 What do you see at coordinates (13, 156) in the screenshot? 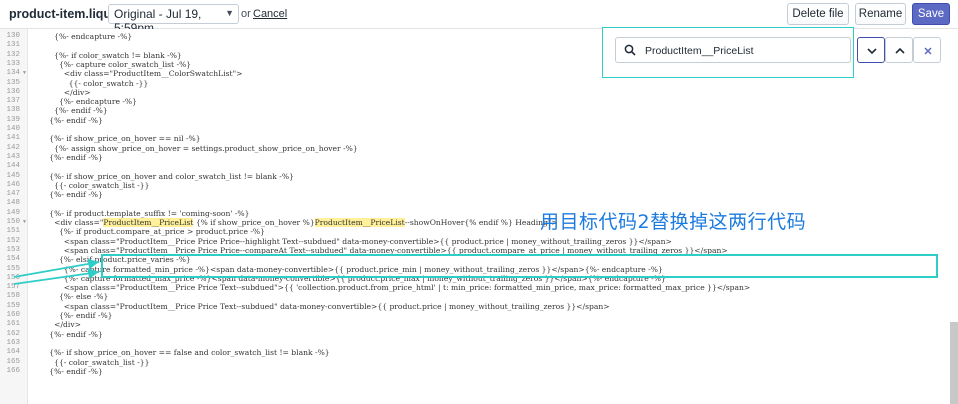
I see `line-number: 143` at bounding box center [13, 156].